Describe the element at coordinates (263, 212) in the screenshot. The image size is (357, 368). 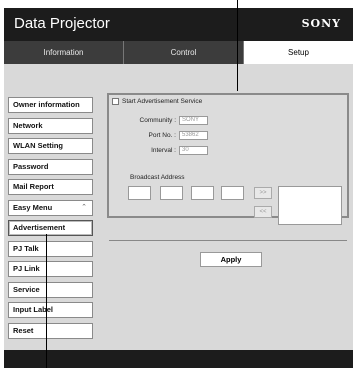
I see `remove-address-button: <<` at that location.